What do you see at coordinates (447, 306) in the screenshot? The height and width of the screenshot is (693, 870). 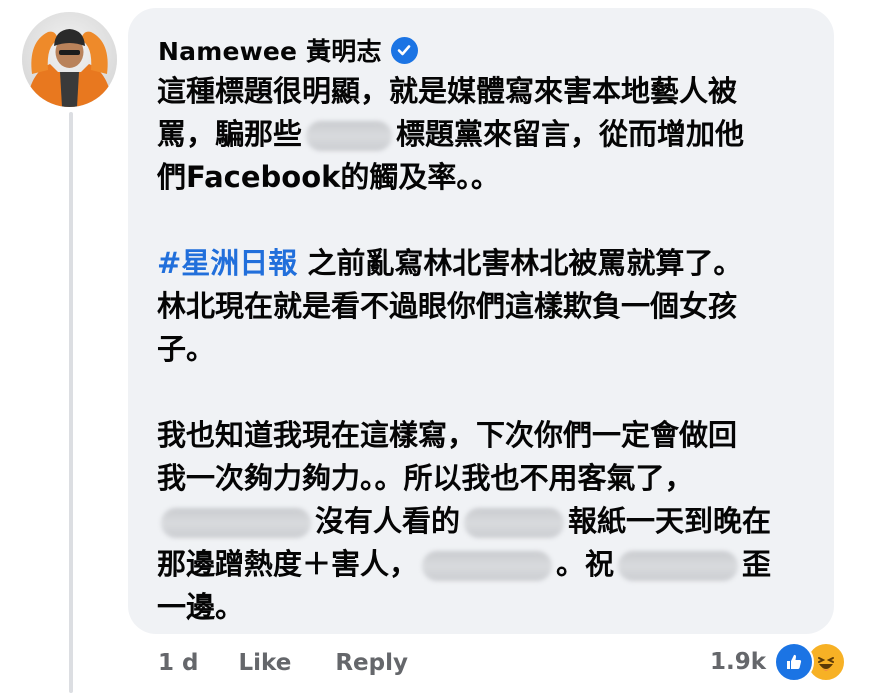 I see `comment-text-segment: 林北現在就是看不過眼你們這樣欺負一個女孩` at bounding box center [447, 306].